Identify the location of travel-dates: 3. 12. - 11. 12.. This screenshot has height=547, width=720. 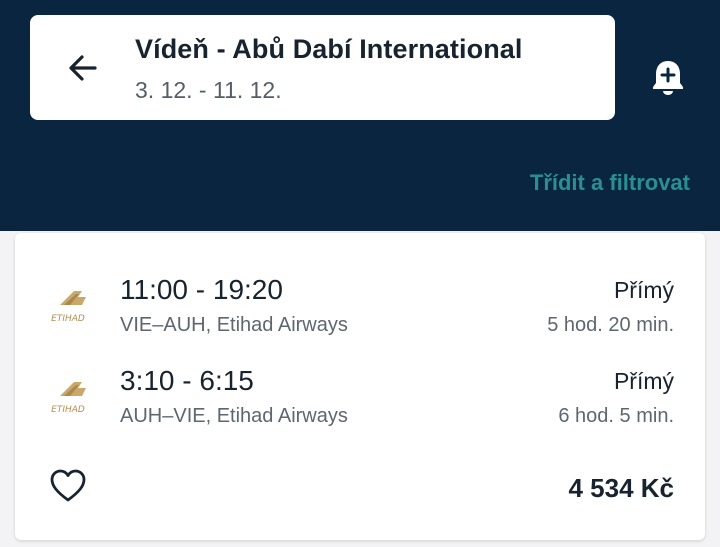
(208, 90).